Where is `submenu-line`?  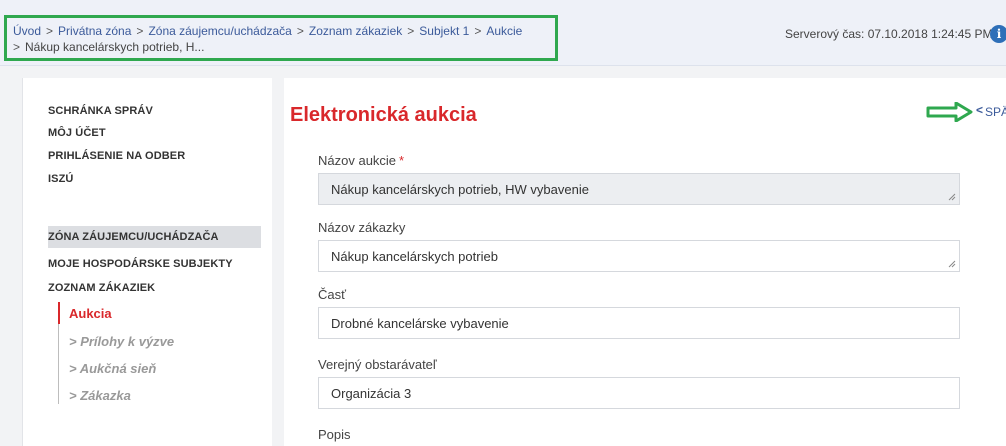
submenu-line is located at coordinates (58, 364).